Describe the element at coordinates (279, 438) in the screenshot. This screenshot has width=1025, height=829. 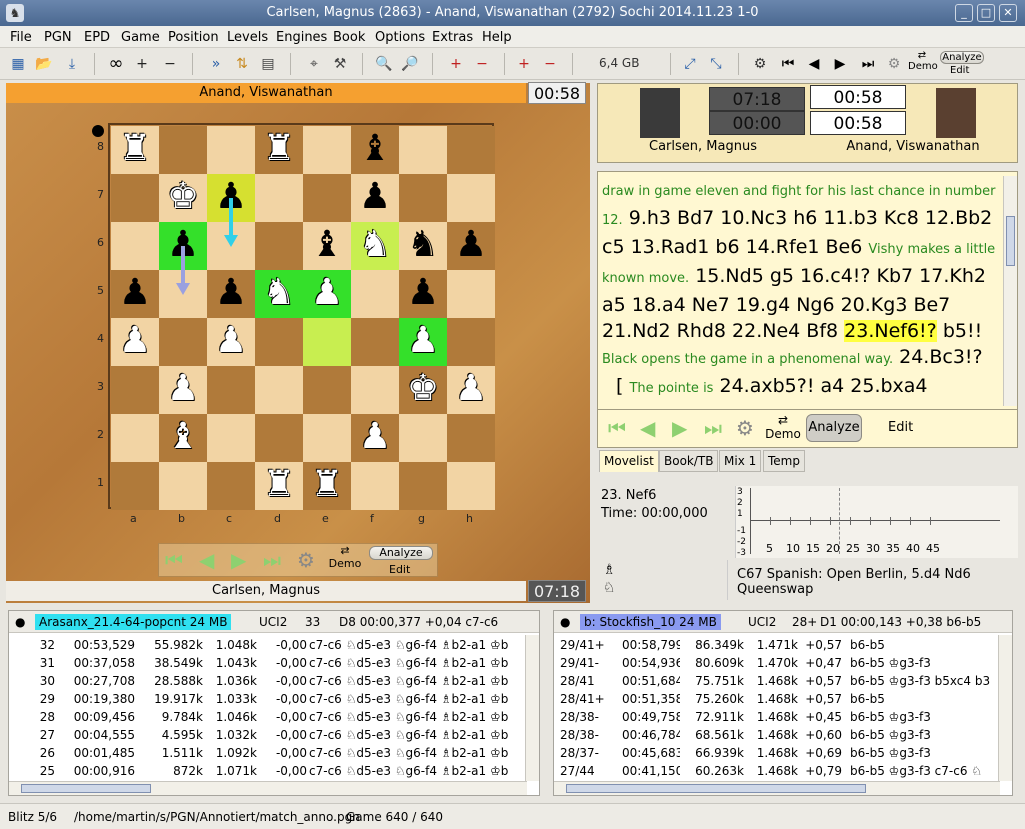
I see `square-d2` at that location.